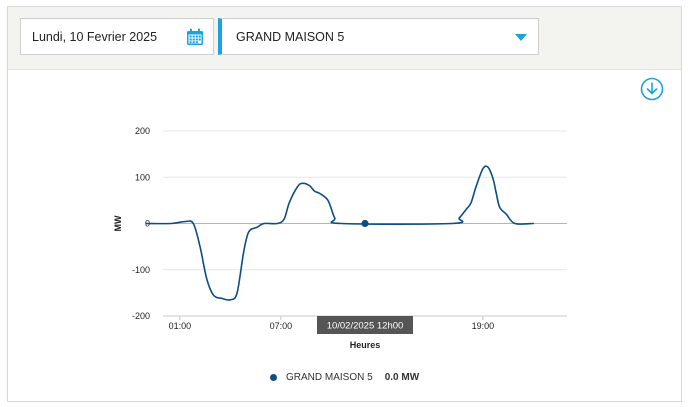 Image resolution: width=690 pixels, height=407 pixels. I want to click on y-tick-label: 200, so click(142, 131).